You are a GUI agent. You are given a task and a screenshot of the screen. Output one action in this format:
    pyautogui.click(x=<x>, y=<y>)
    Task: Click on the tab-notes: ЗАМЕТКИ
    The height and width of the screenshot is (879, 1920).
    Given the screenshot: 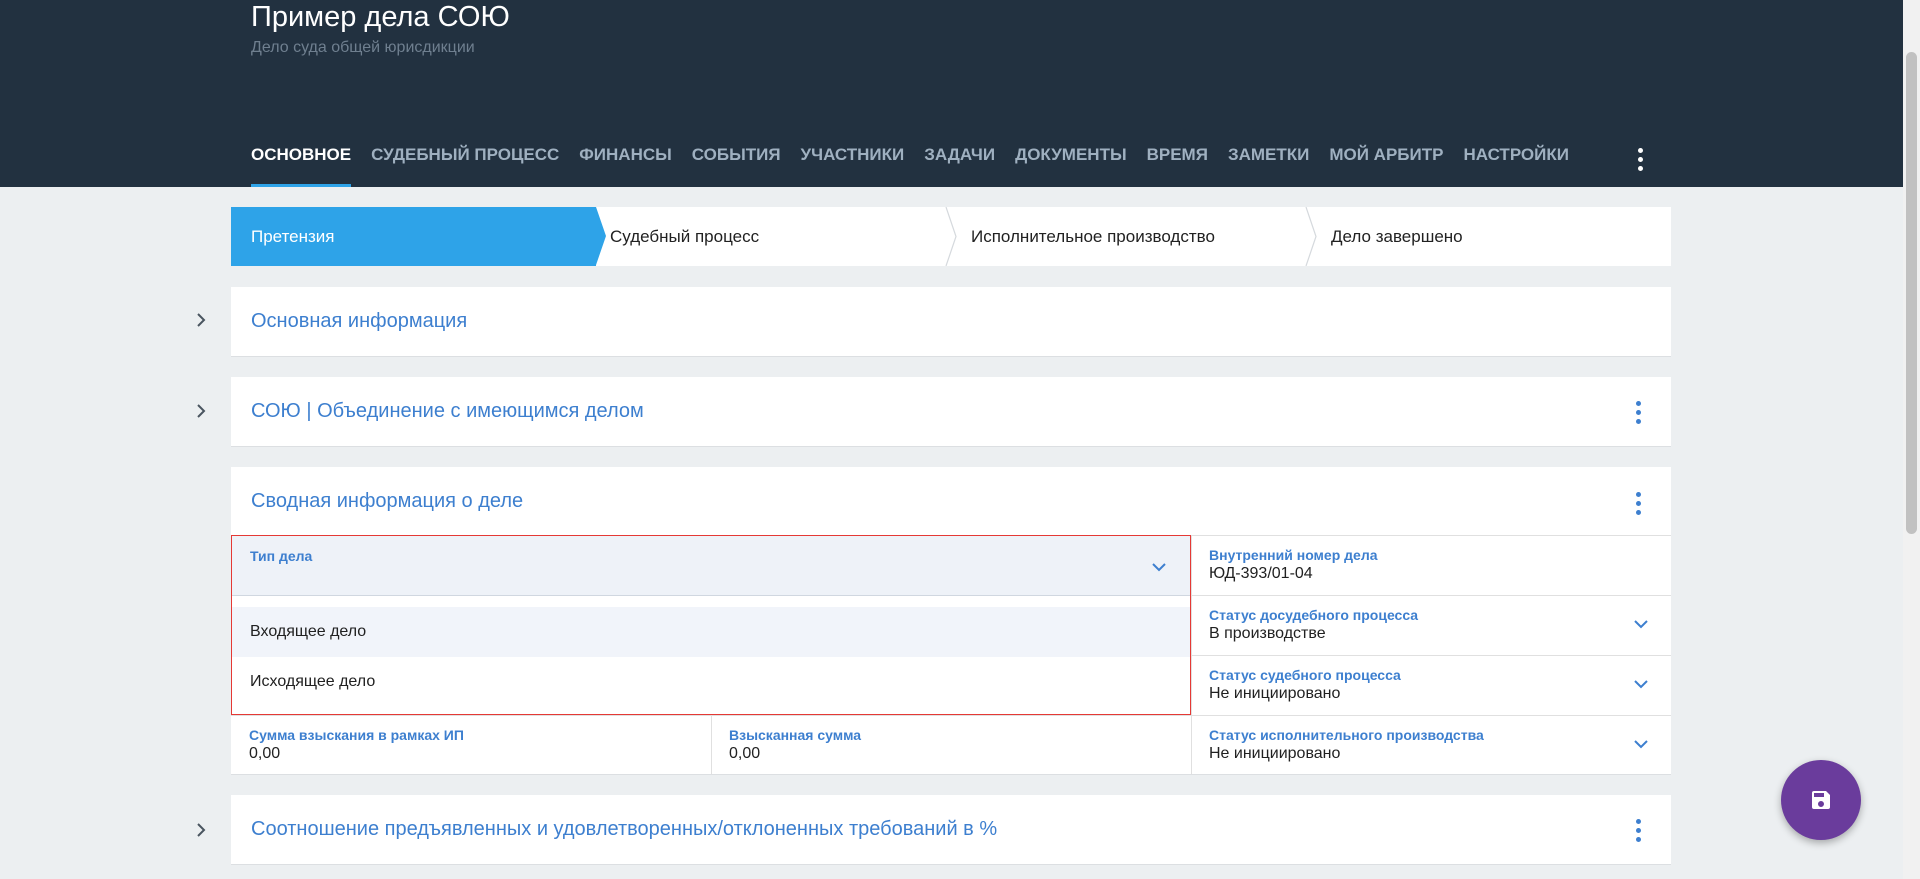 What is the action you would take?
    pyautogui.click(x=1268, y=165)
    